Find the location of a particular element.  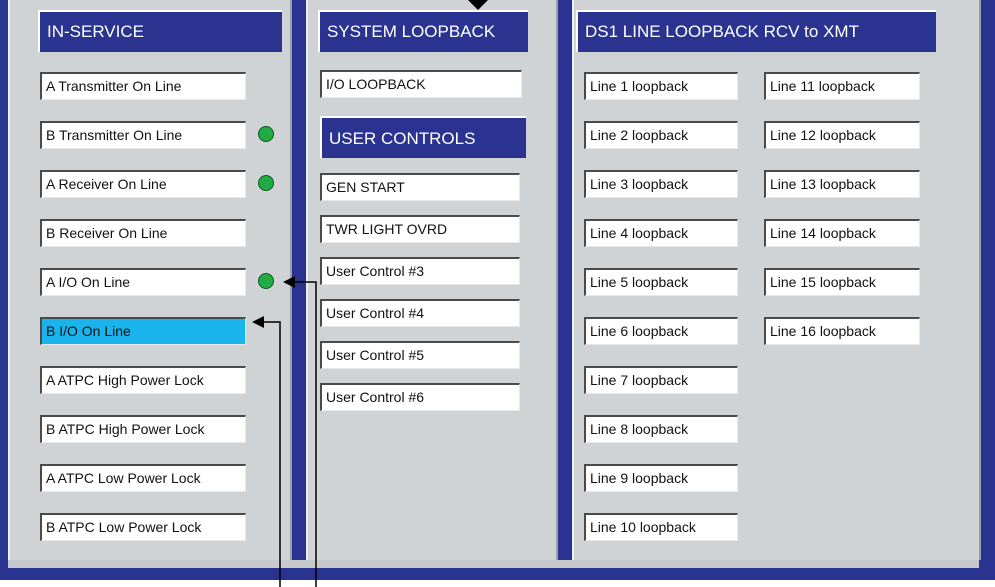

ds1-loopback-header: DS1 LINE LOOPBACK RCV to XMT is located at coordinates (756, 31).